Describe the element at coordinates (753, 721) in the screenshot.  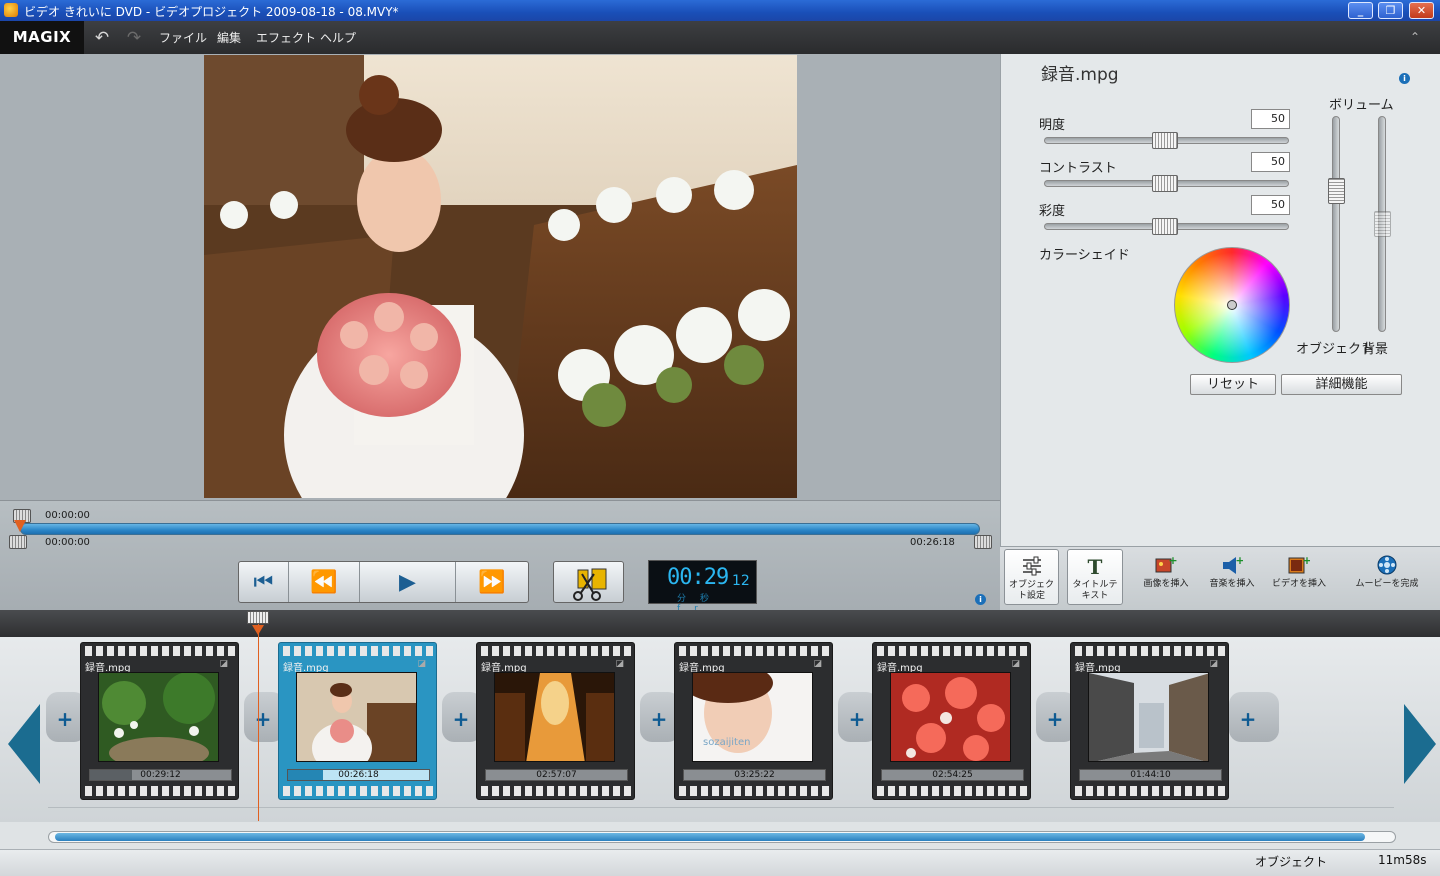
I see `timeline-clip: 録音.mpg ◪ sozaijiten 03:25:22` at that location.